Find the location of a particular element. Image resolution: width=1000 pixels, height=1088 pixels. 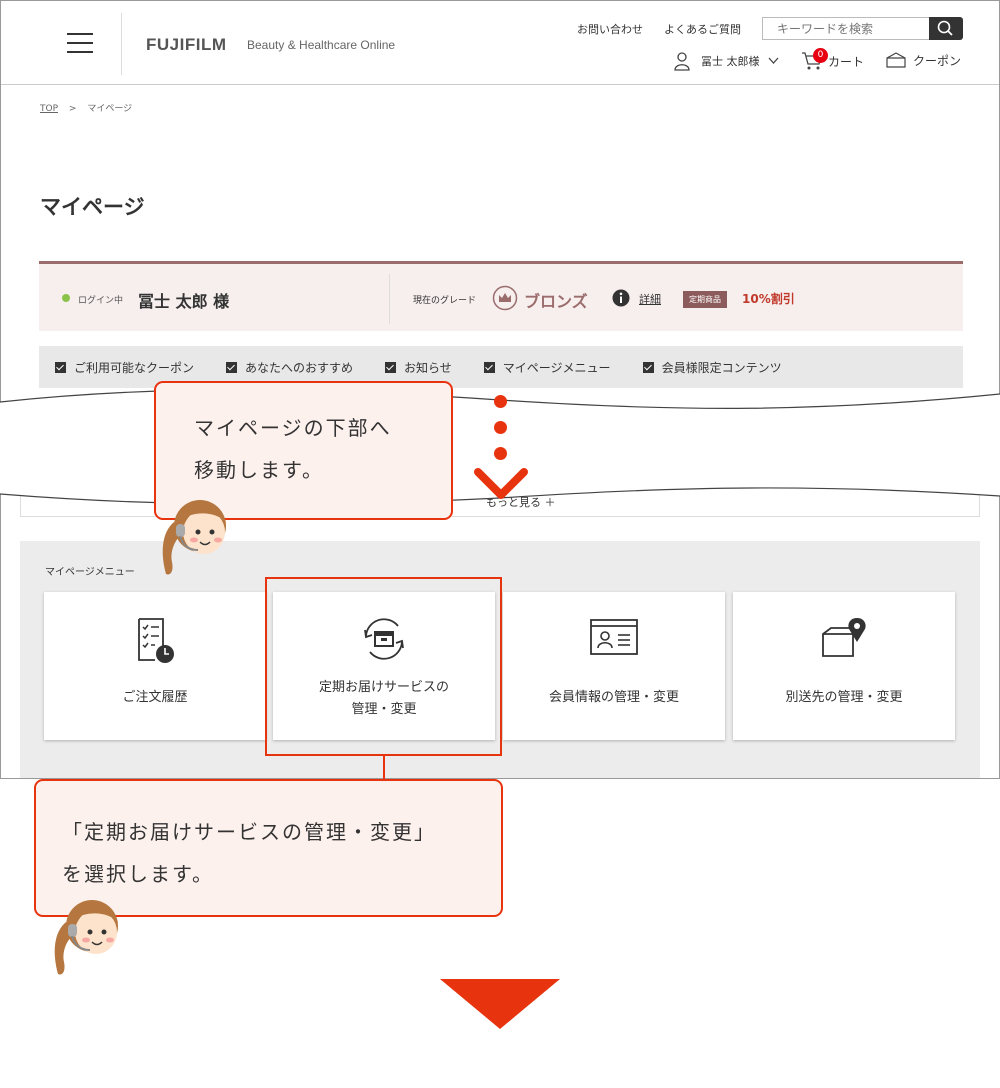

coupon-icon is located at coordinates (896, 60).